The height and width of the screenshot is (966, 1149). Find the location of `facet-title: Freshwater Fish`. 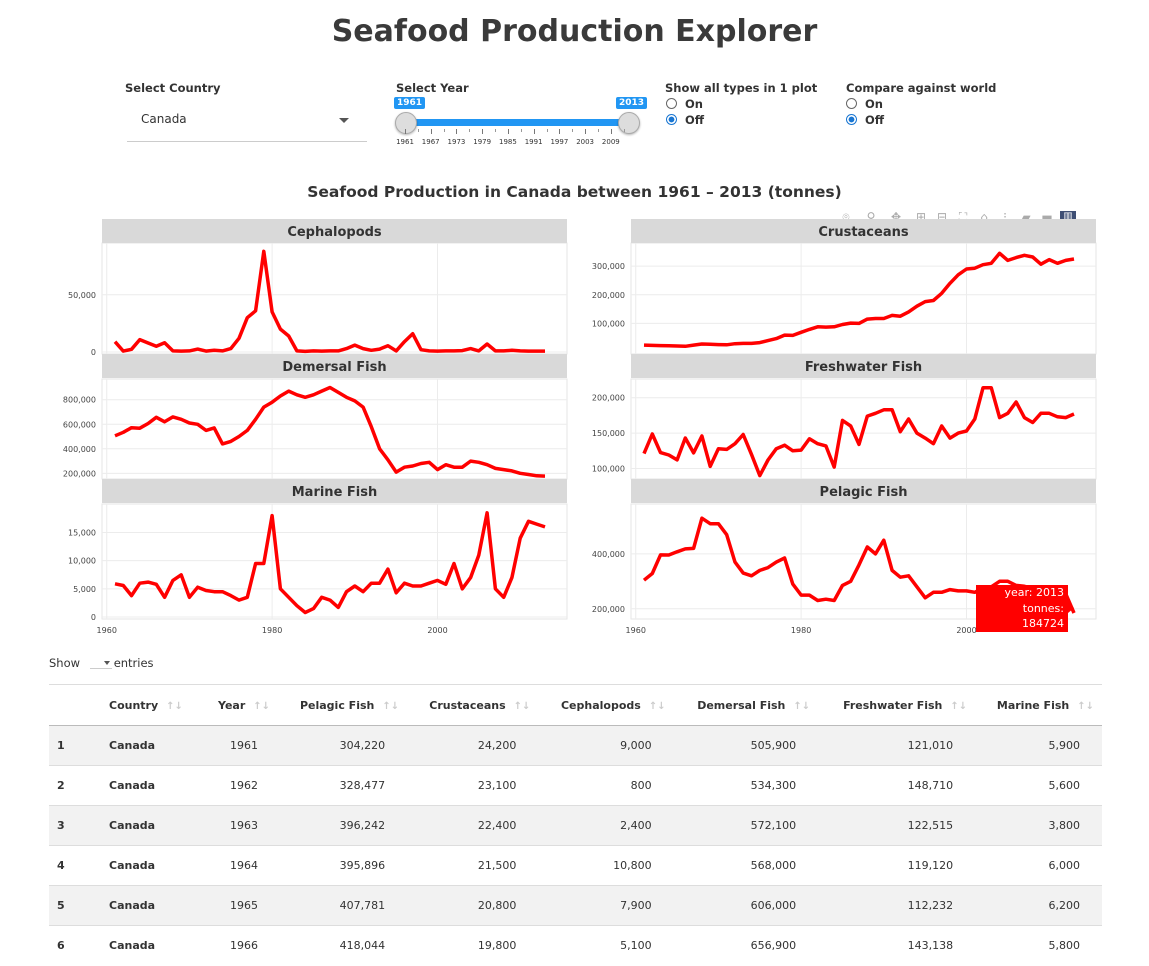

facet-title: Freshwater Fish is located at coordinates (863, 367).